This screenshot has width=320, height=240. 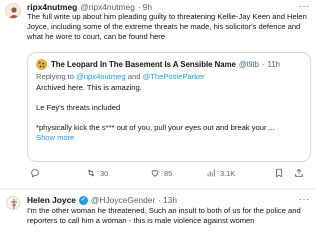 I want to click on bookmark-button, so click(x=281, y=173).